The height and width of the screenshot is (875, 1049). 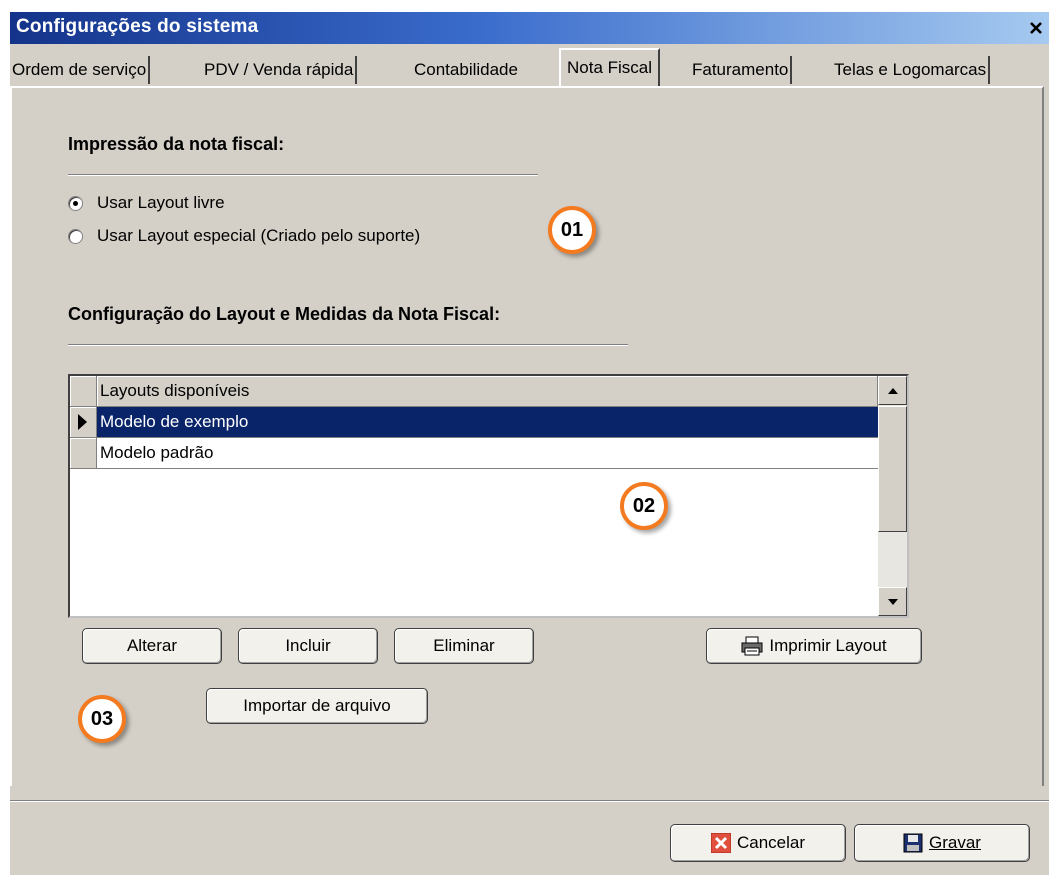 I want to click on radio-layout-livre: Usar Layout livre, so click(x=146, y=203).